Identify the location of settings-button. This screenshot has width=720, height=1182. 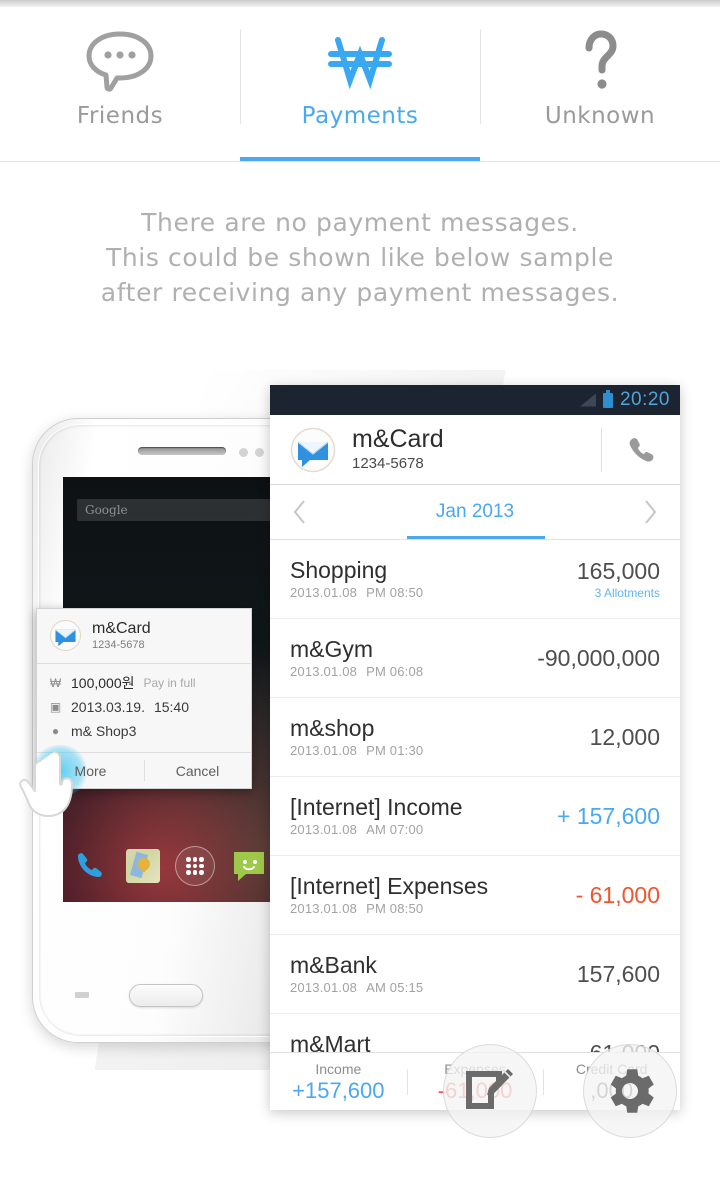
(630, 1091).